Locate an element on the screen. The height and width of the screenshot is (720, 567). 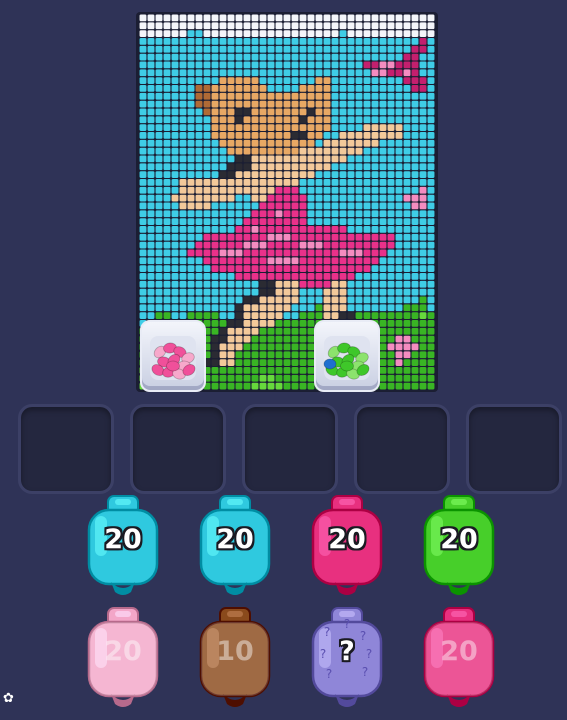
green-bead-bucket is located at coordinates (347, 356).